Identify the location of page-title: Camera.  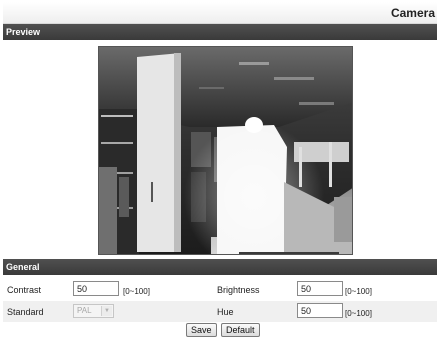
(412, 13).